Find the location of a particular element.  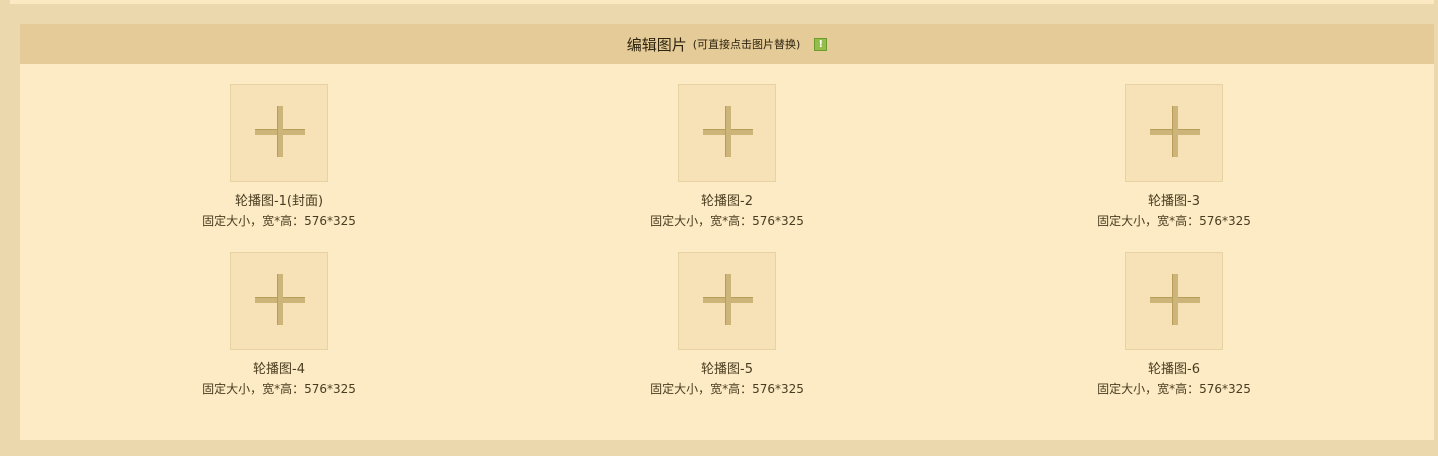

panel-subtitle: (可直接点击图片替换) is located at coordinates (746, 44).